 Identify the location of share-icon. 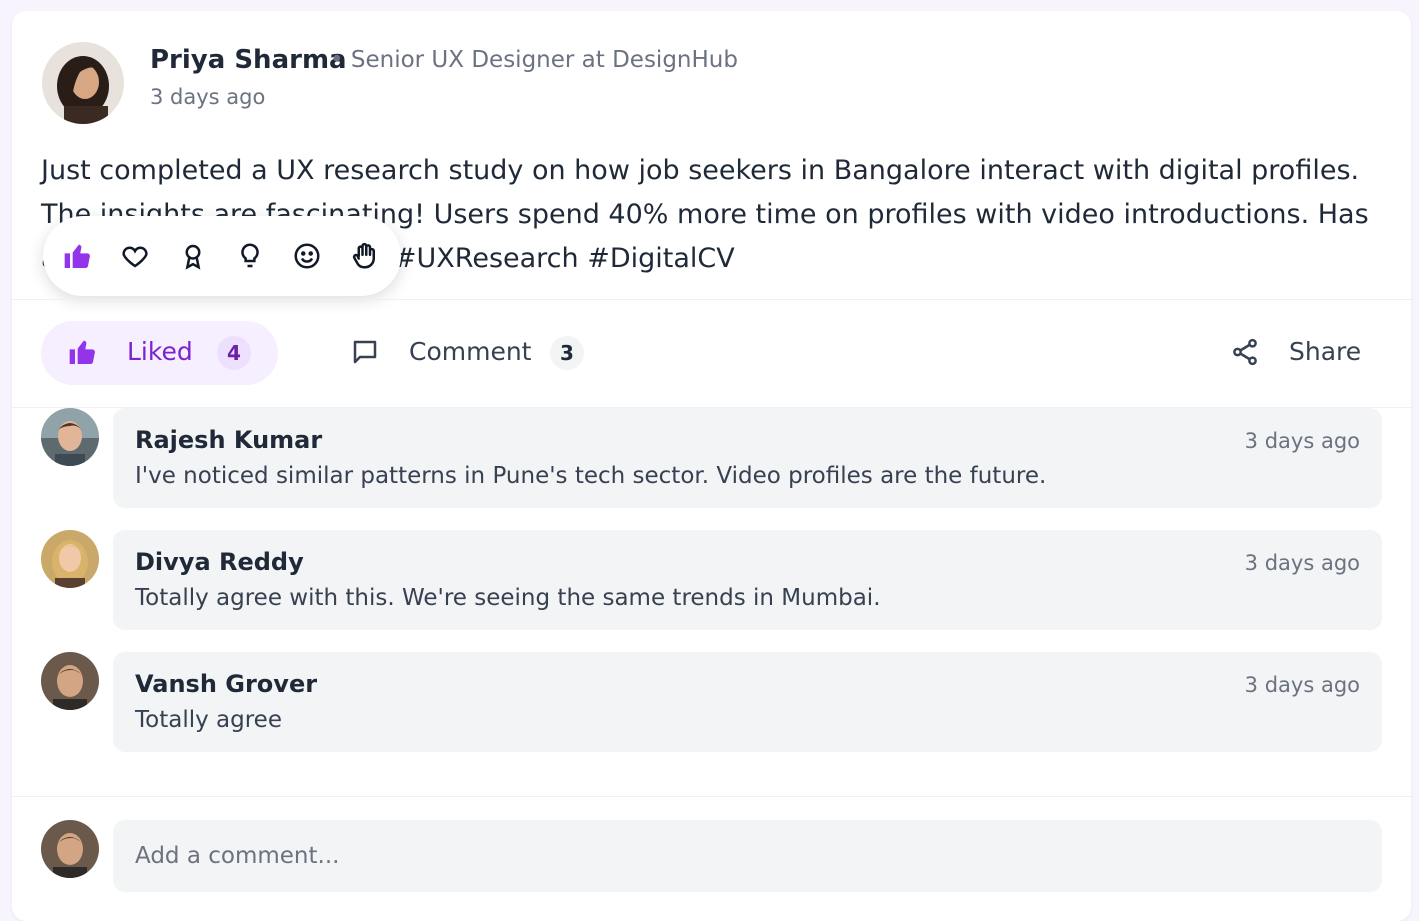
(1245, 354).